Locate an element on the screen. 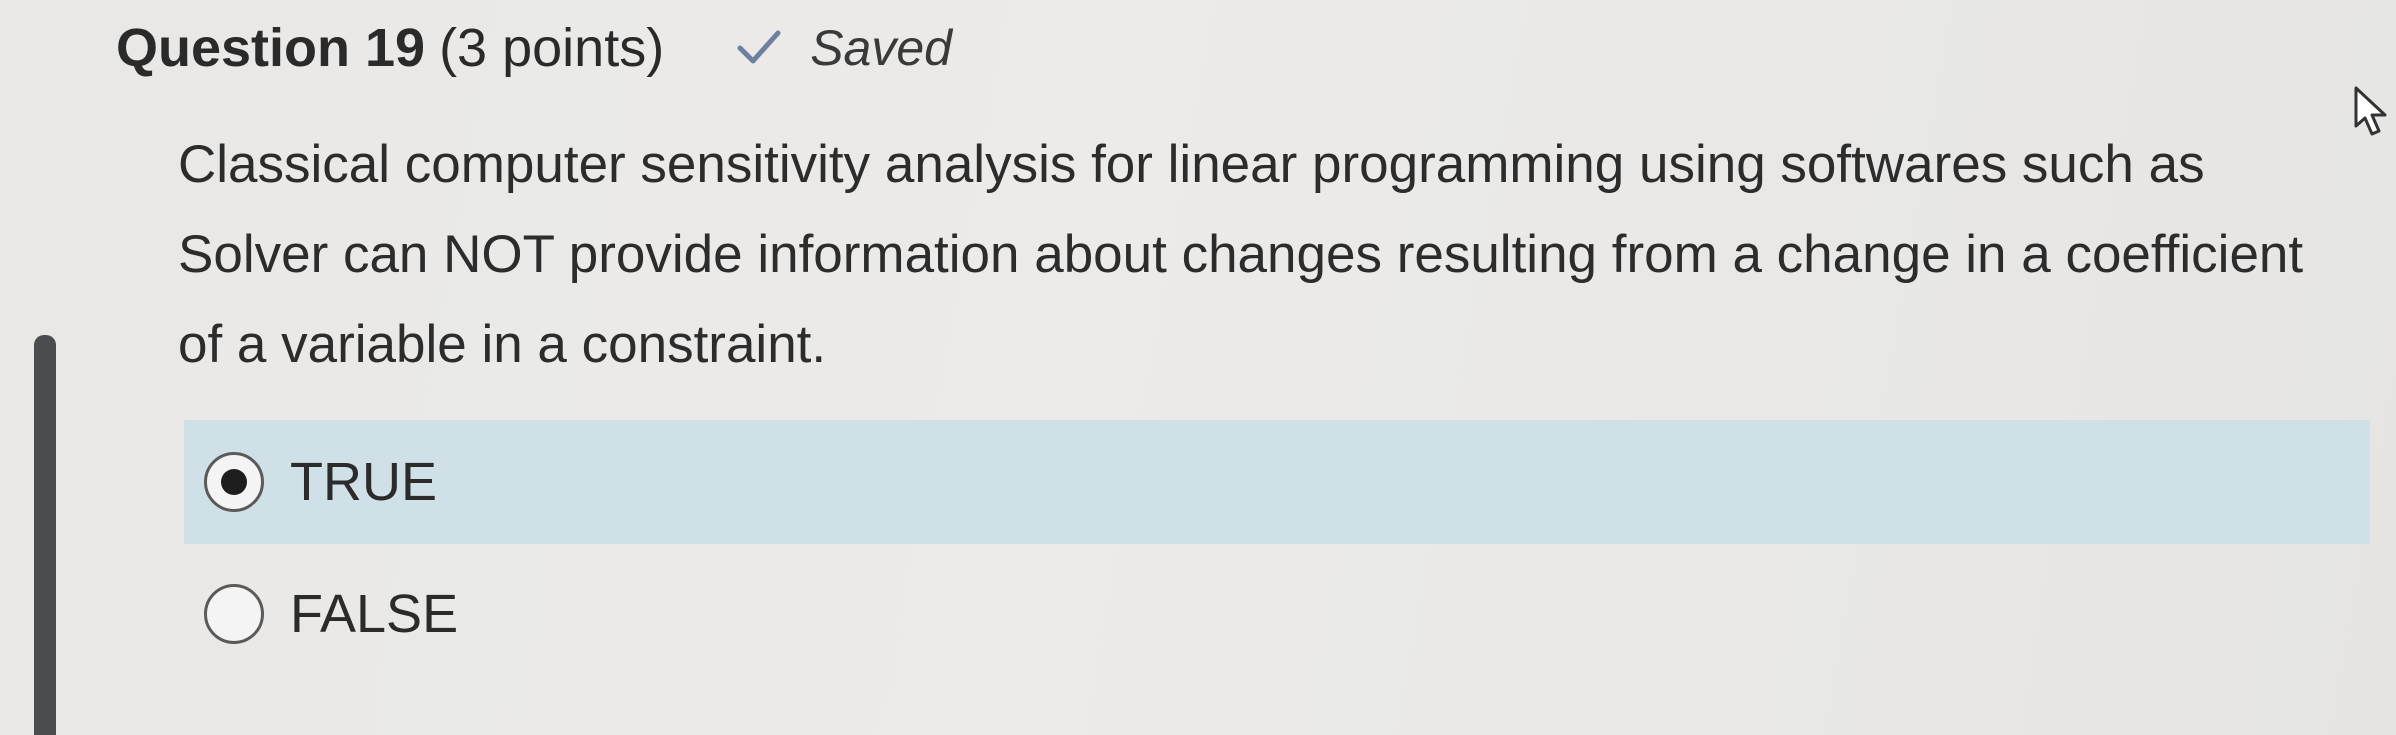 The height and width of the screenshot is (735, 2396). left-accent-bar is located at coordinates (45, 535).